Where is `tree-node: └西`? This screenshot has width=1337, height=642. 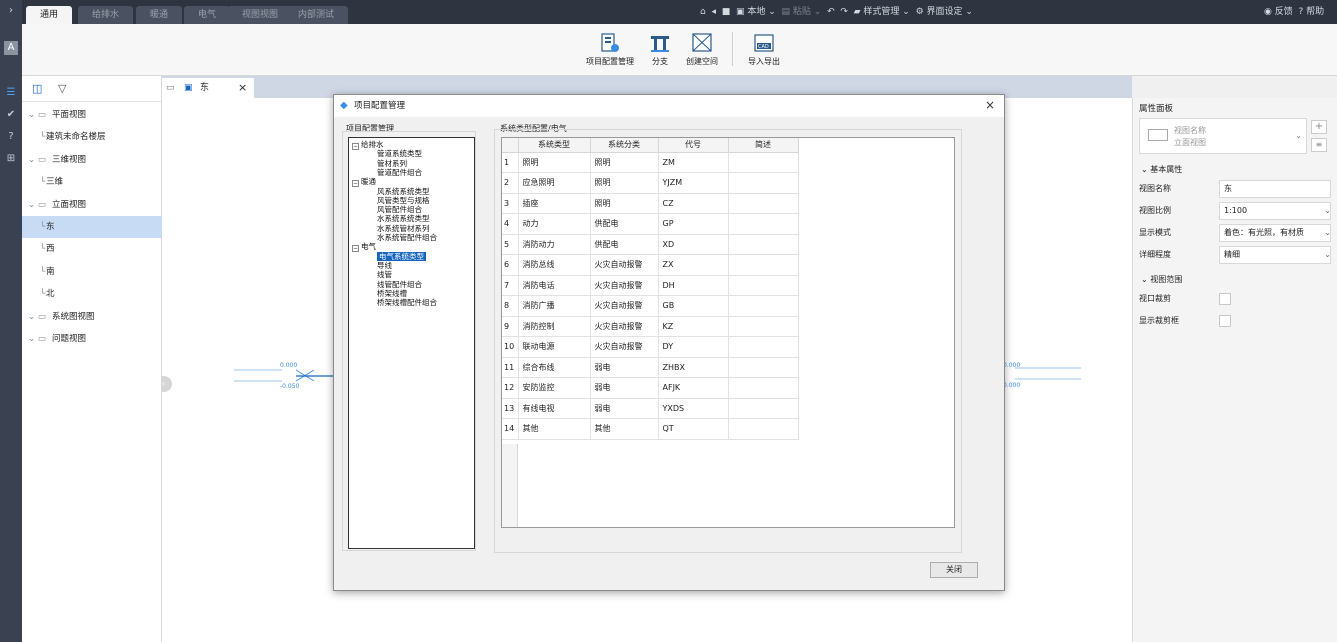 tree-node: └西 is located at coordinates (92, 249).